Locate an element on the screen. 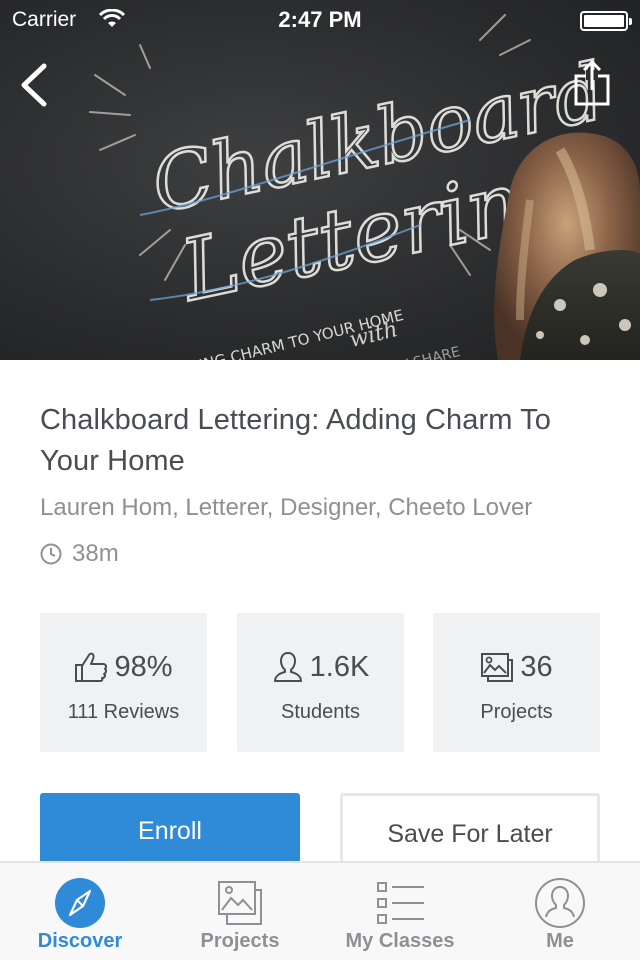 The width and height of the screenshot is (640, 960). chevron-left-icon is located at coordinates (34, 85).